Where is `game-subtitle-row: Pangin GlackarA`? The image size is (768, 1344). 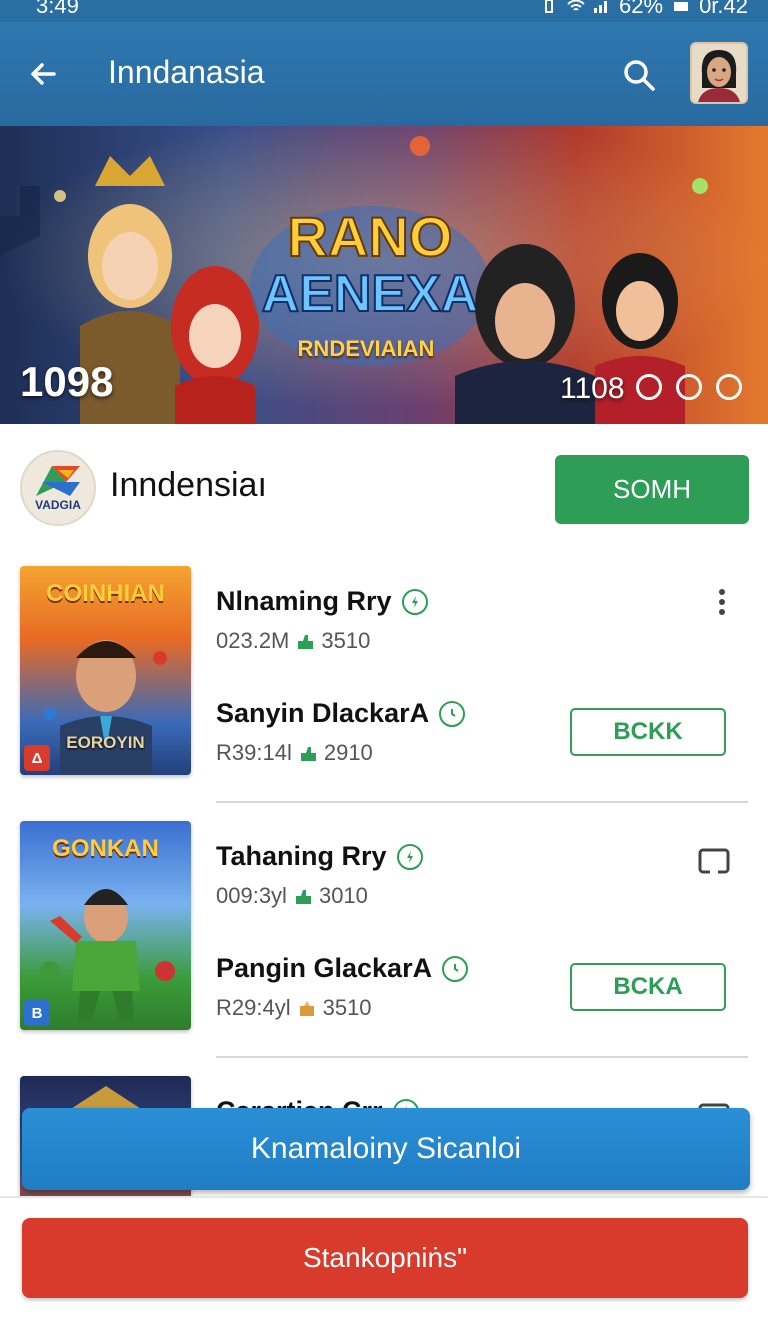
game-subtitle-row: Pangin GlackarA is located at coordinates (342, 968).